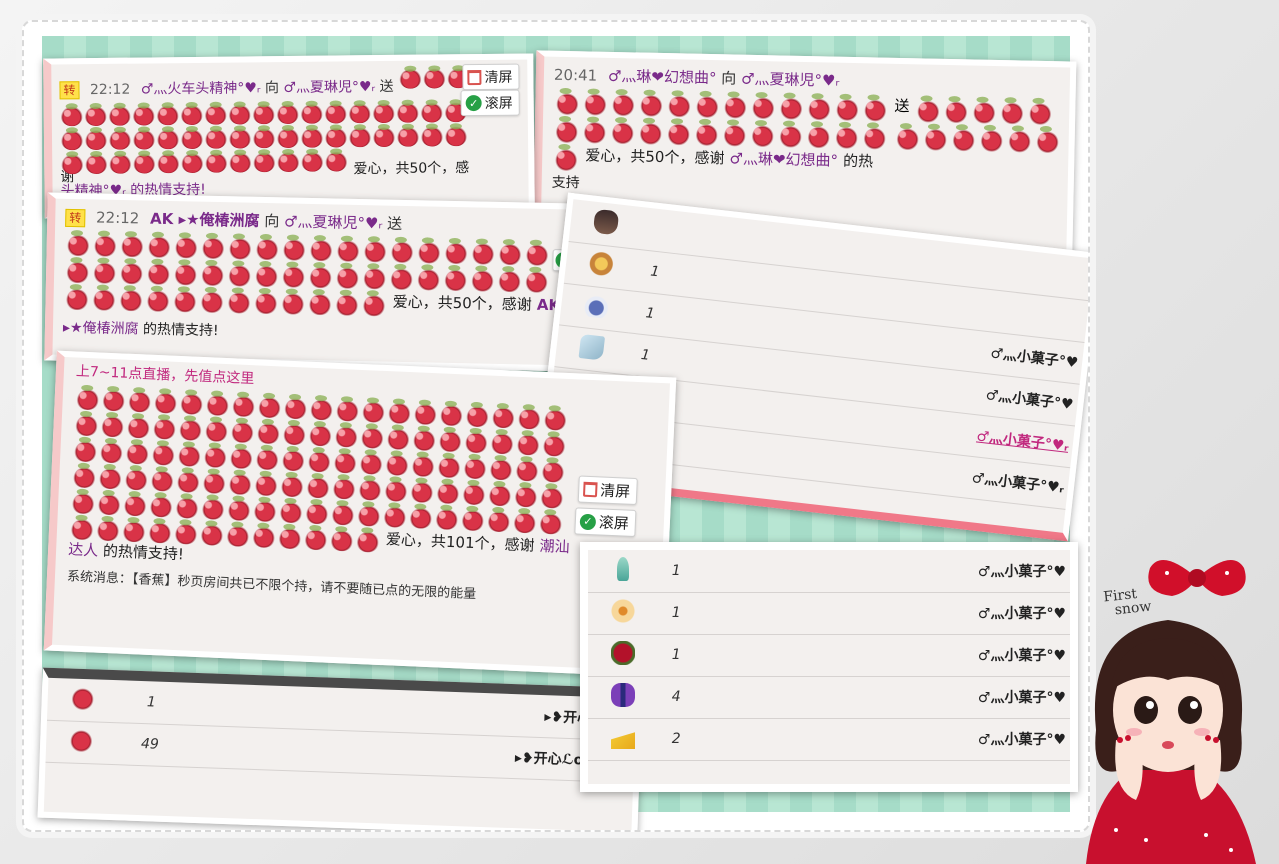 The width and height of the screenshot is (1279, 864). Describe the element at coordinates (554, 546) in the screenshot. I see `thanks-nick: 潮汕` at that location.